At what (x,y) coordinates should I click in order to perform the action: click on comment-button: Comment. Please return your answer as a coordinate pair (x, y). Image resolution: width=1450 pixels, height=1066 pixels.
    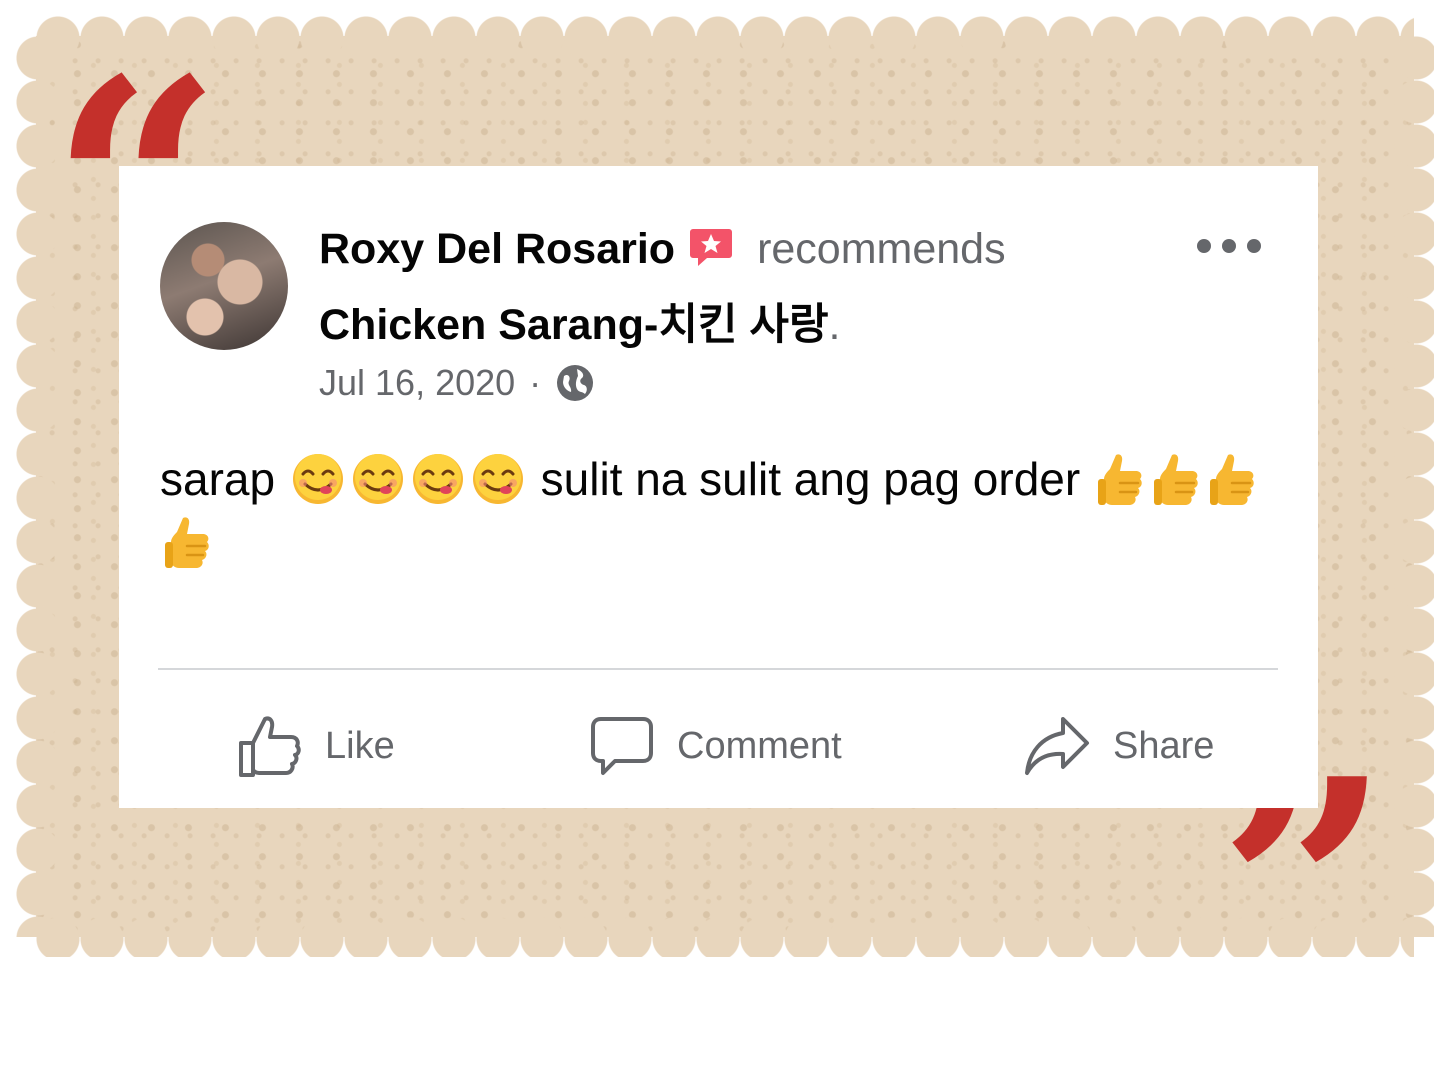
    Looking at the image, I should click on (715, 746).